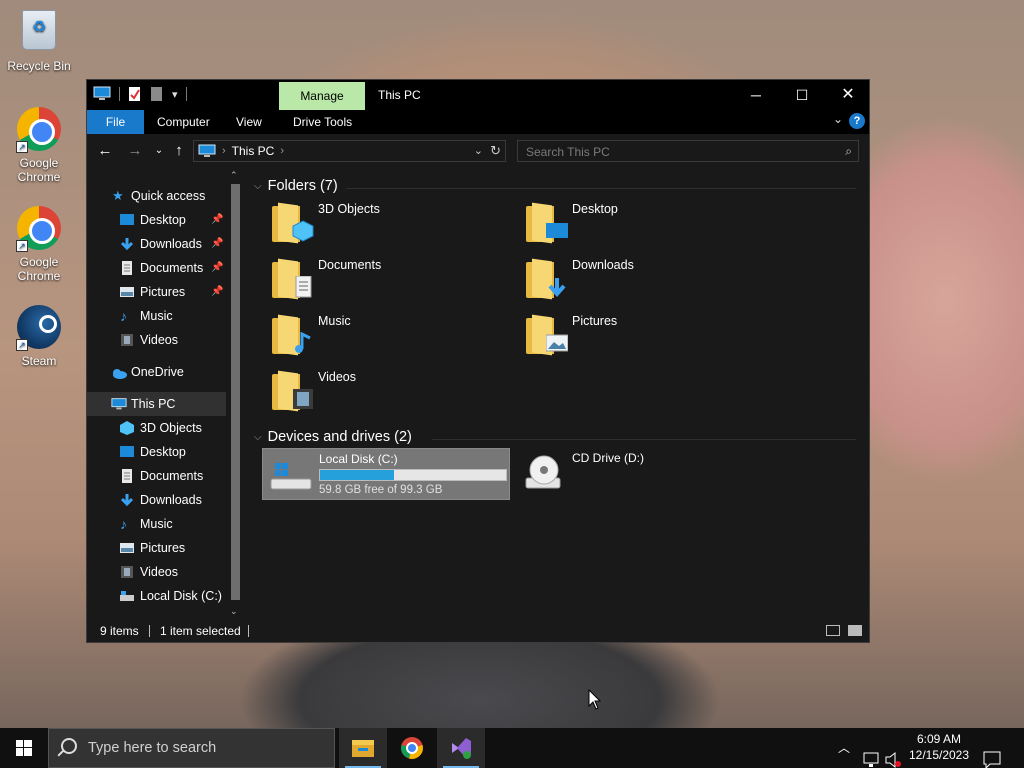  I want to click on folder-downloads: Downloads, so click(636, 280).